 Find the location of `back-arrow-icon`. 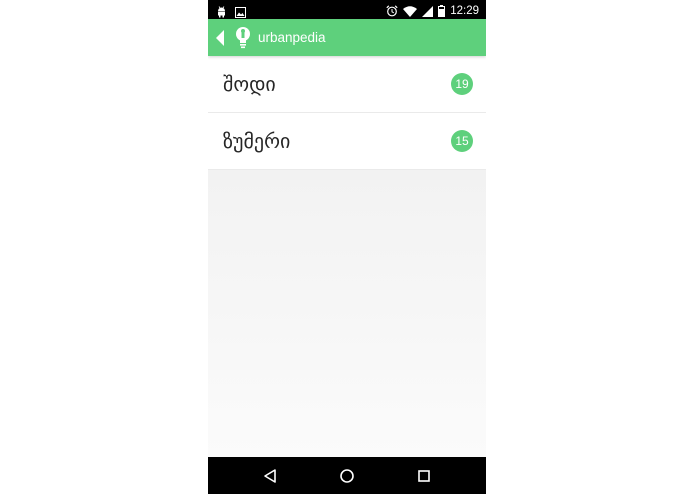

back-arrow-icon is located at coordinates (220, 38).